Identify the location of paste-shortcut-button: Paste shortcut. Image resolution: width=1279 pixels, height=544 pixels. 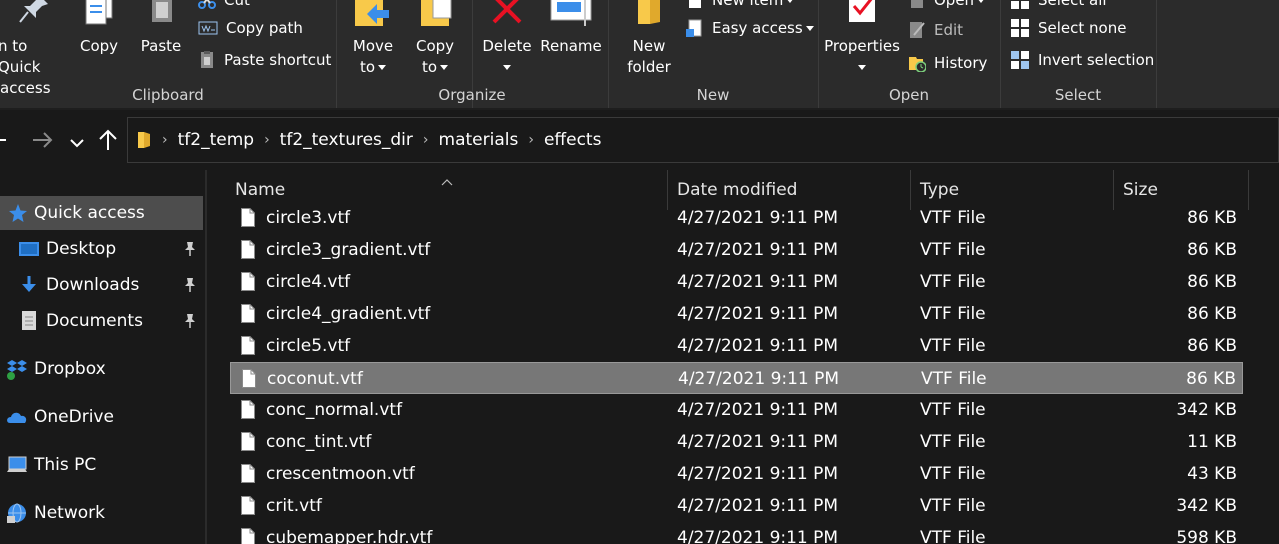
(264, 60).